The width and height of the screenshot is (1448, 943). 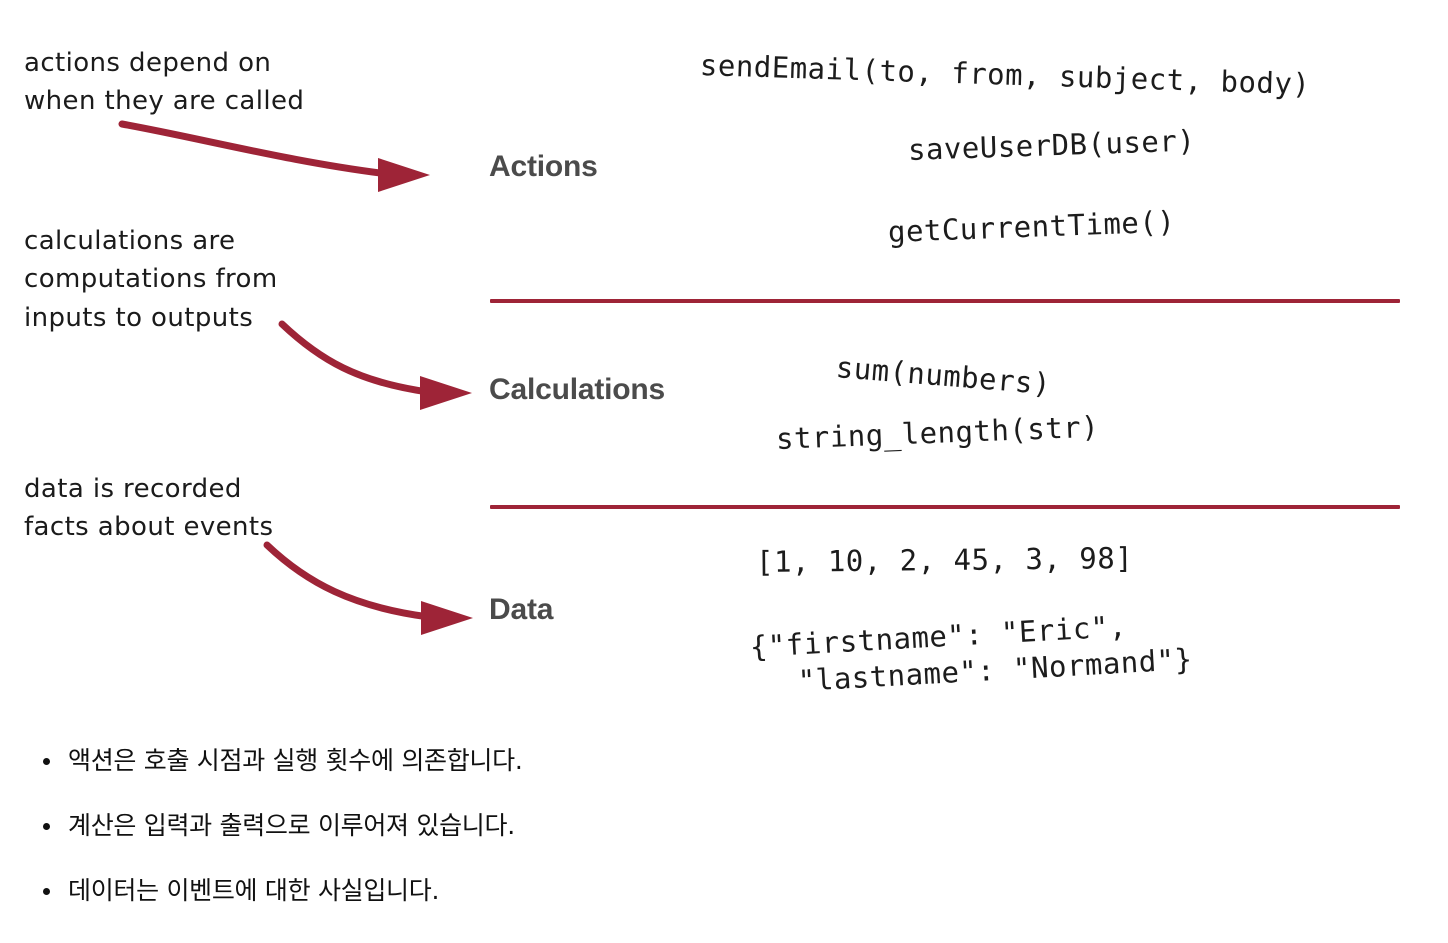 I want to click on list-item-label: 계산은 입력과 출력으로 이루어져 있습니다., so click(x=291, y=825).